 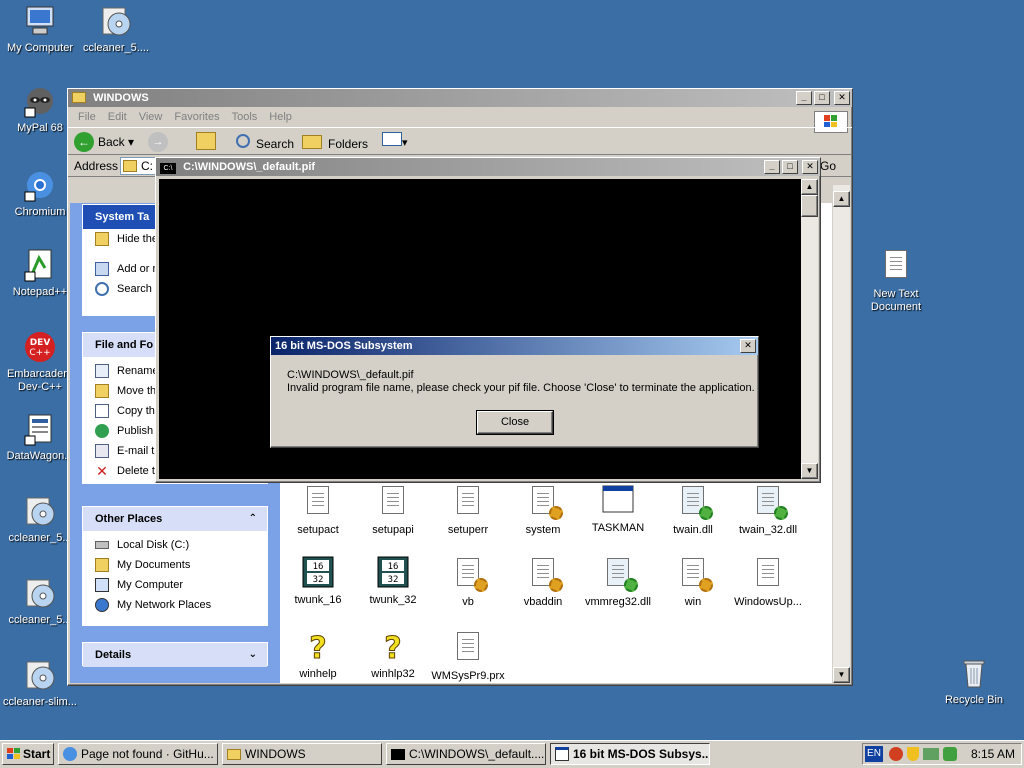 What do you see at coordinates (828, 166) in the screenshot?
I see `go-button: Go` at bounding box center [828, 166].